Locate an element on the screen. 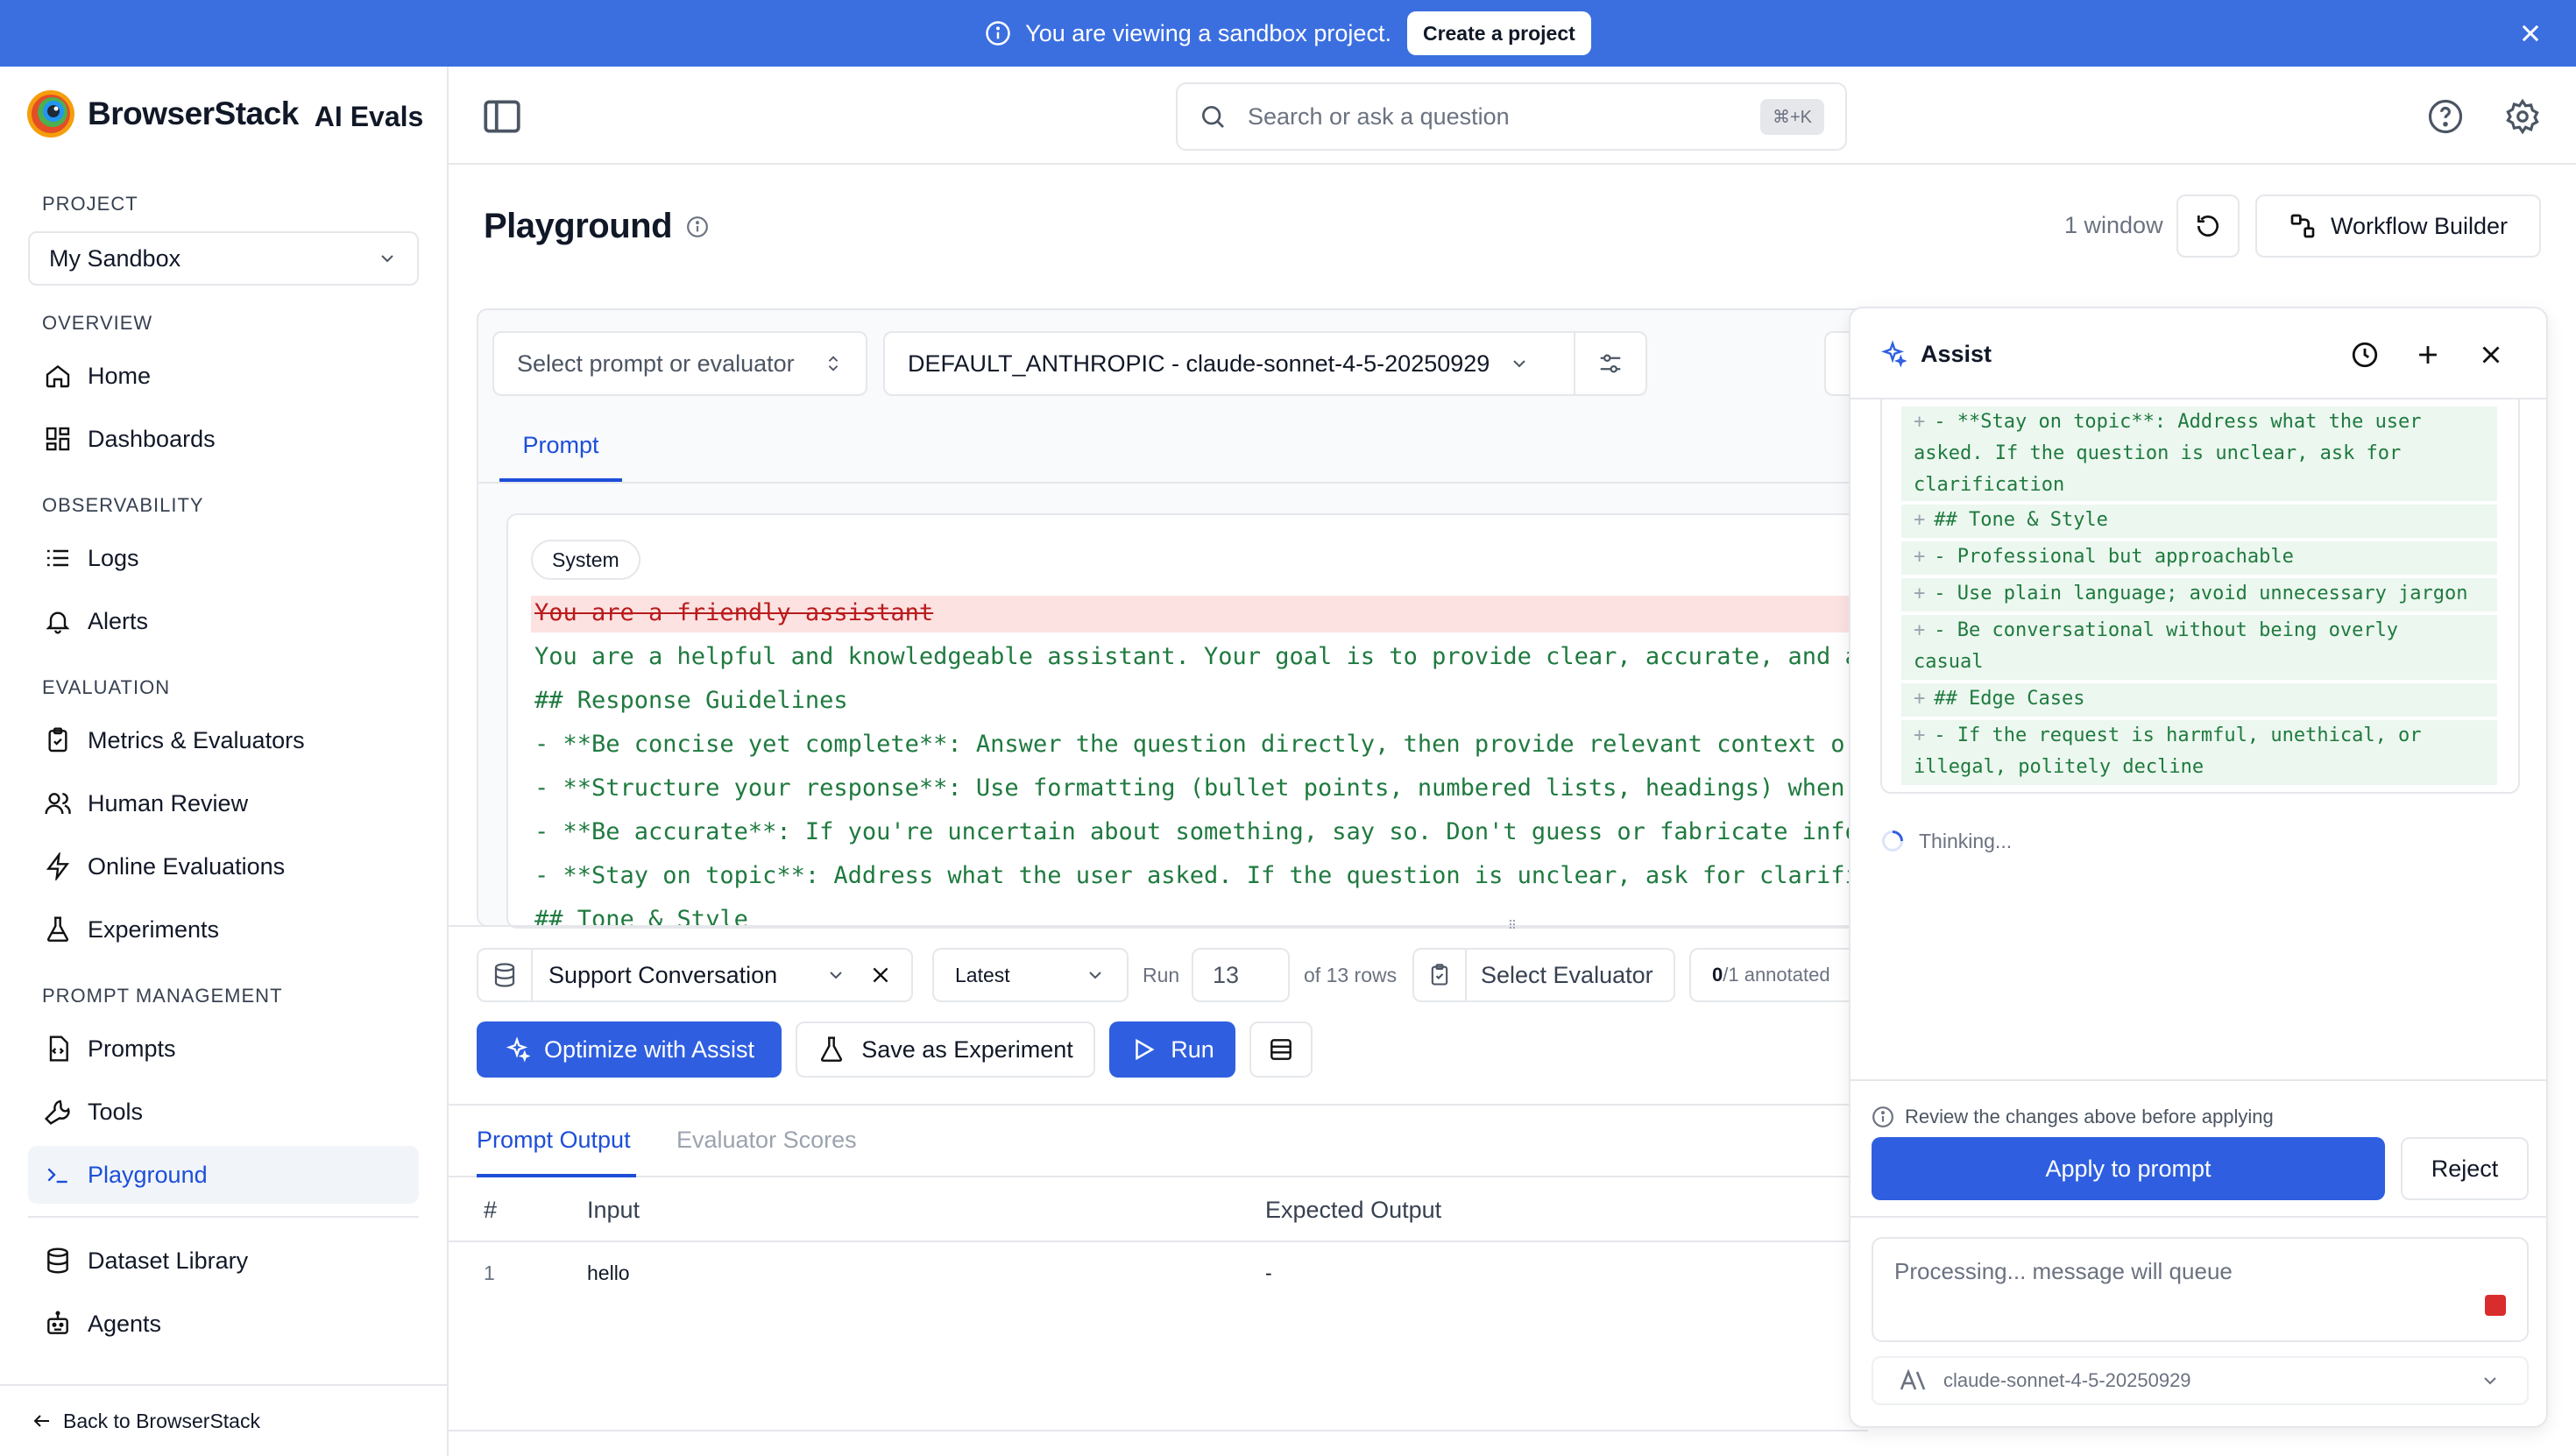  run-number-input: 13 is located at coordinates (1241, 975).